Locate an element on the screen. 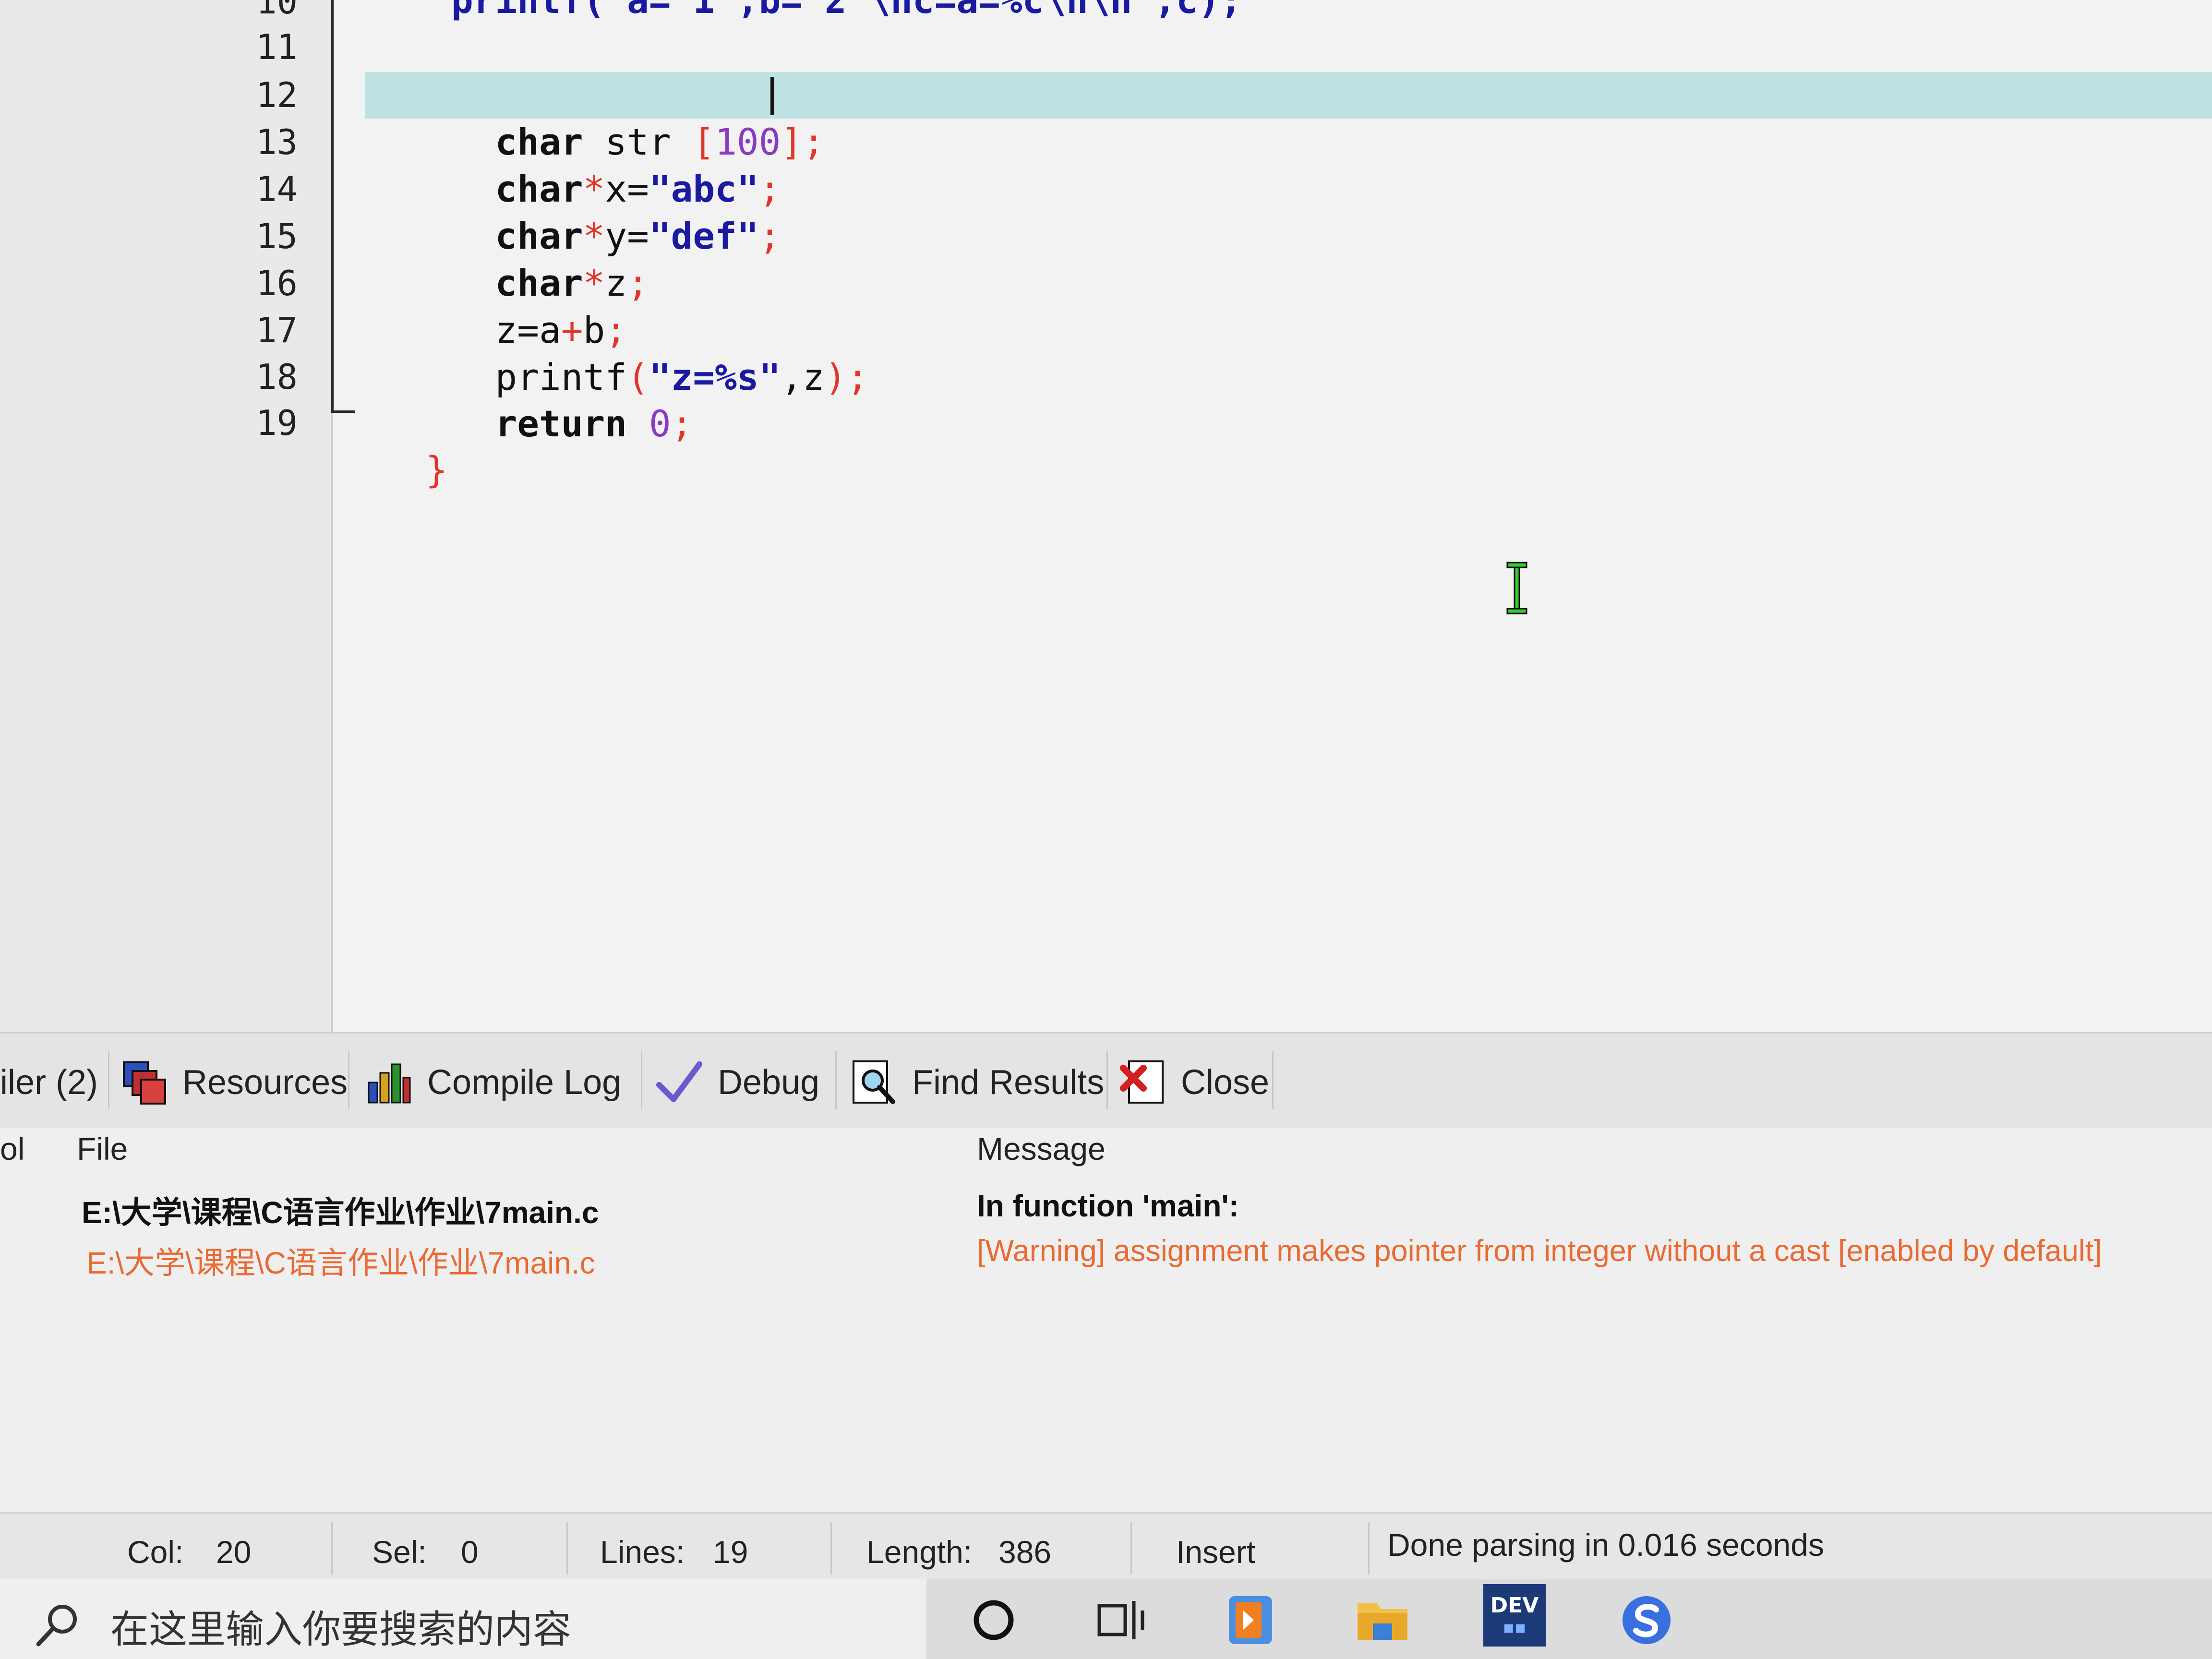 The width and height of the screenshot is (2212, 1659). tab-close: Close is located at coordinates (1193, 1082).